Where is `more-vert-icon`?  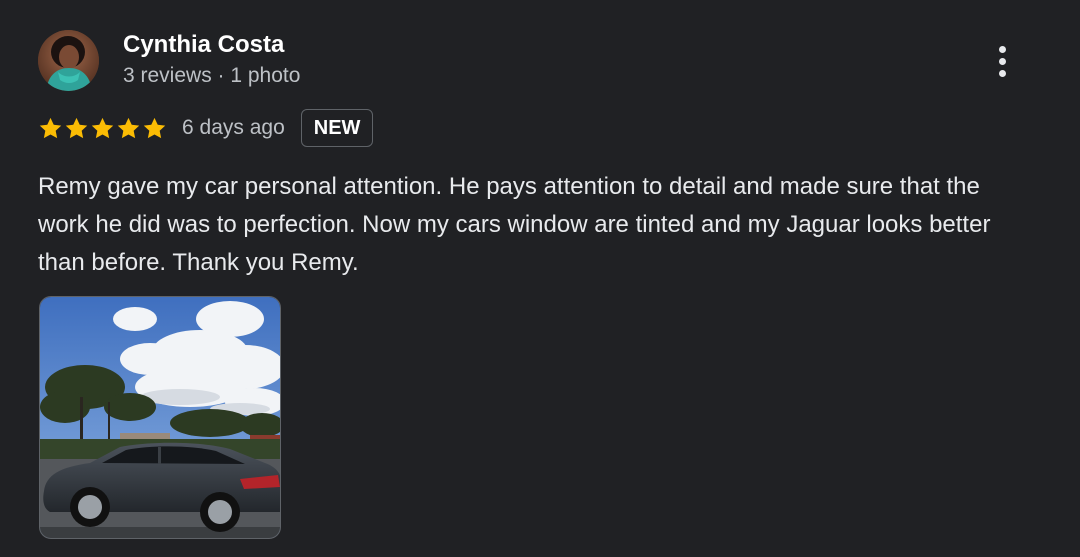
more-vert-icon is located at coordinates (1002, 49).